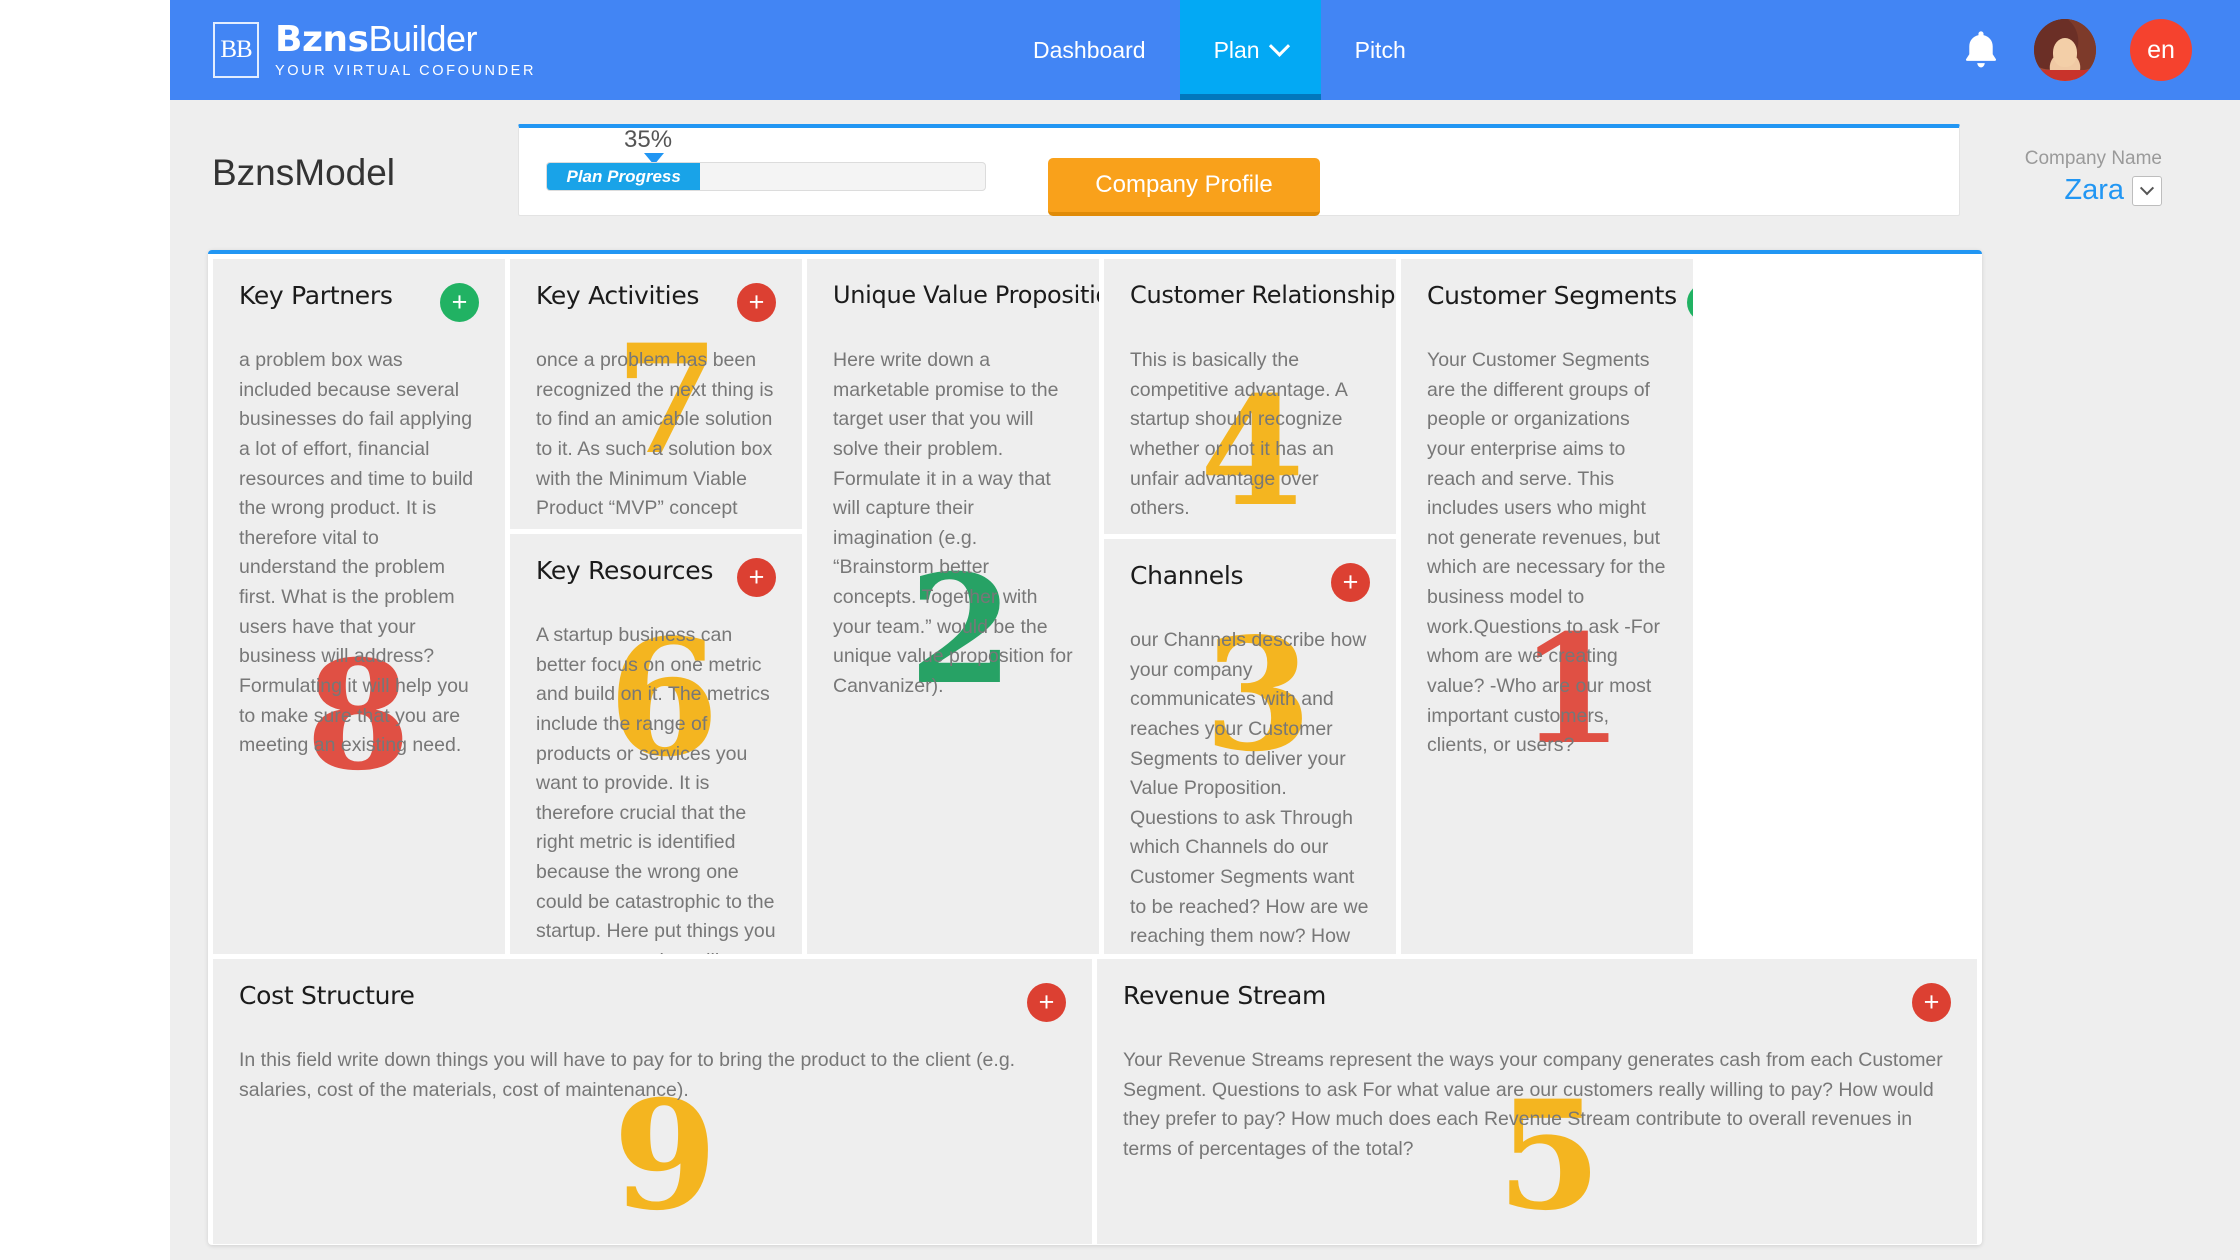 The image size is (2240, 1260). Describe the element at coordinates (2093, 158) in the screenshot. I see `company-name-label: Company Name` at that location.